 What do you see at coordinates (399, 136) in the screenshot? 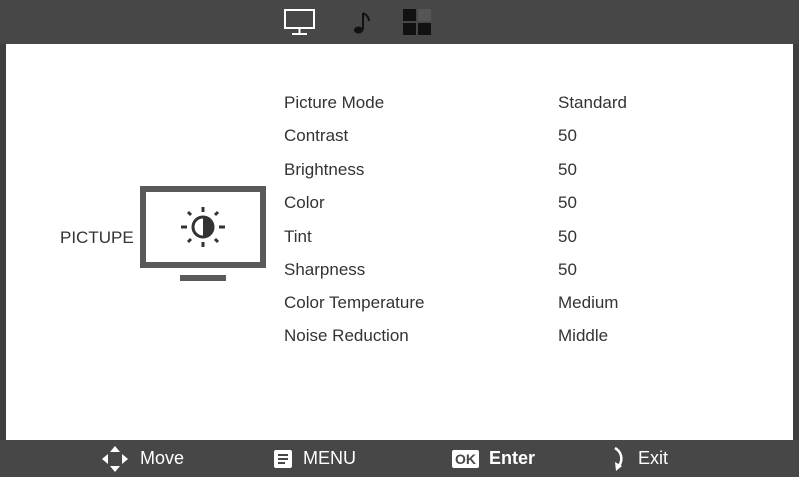
I see `menu-row-contrast: Contrast 50` at bounding box center [399, 136].